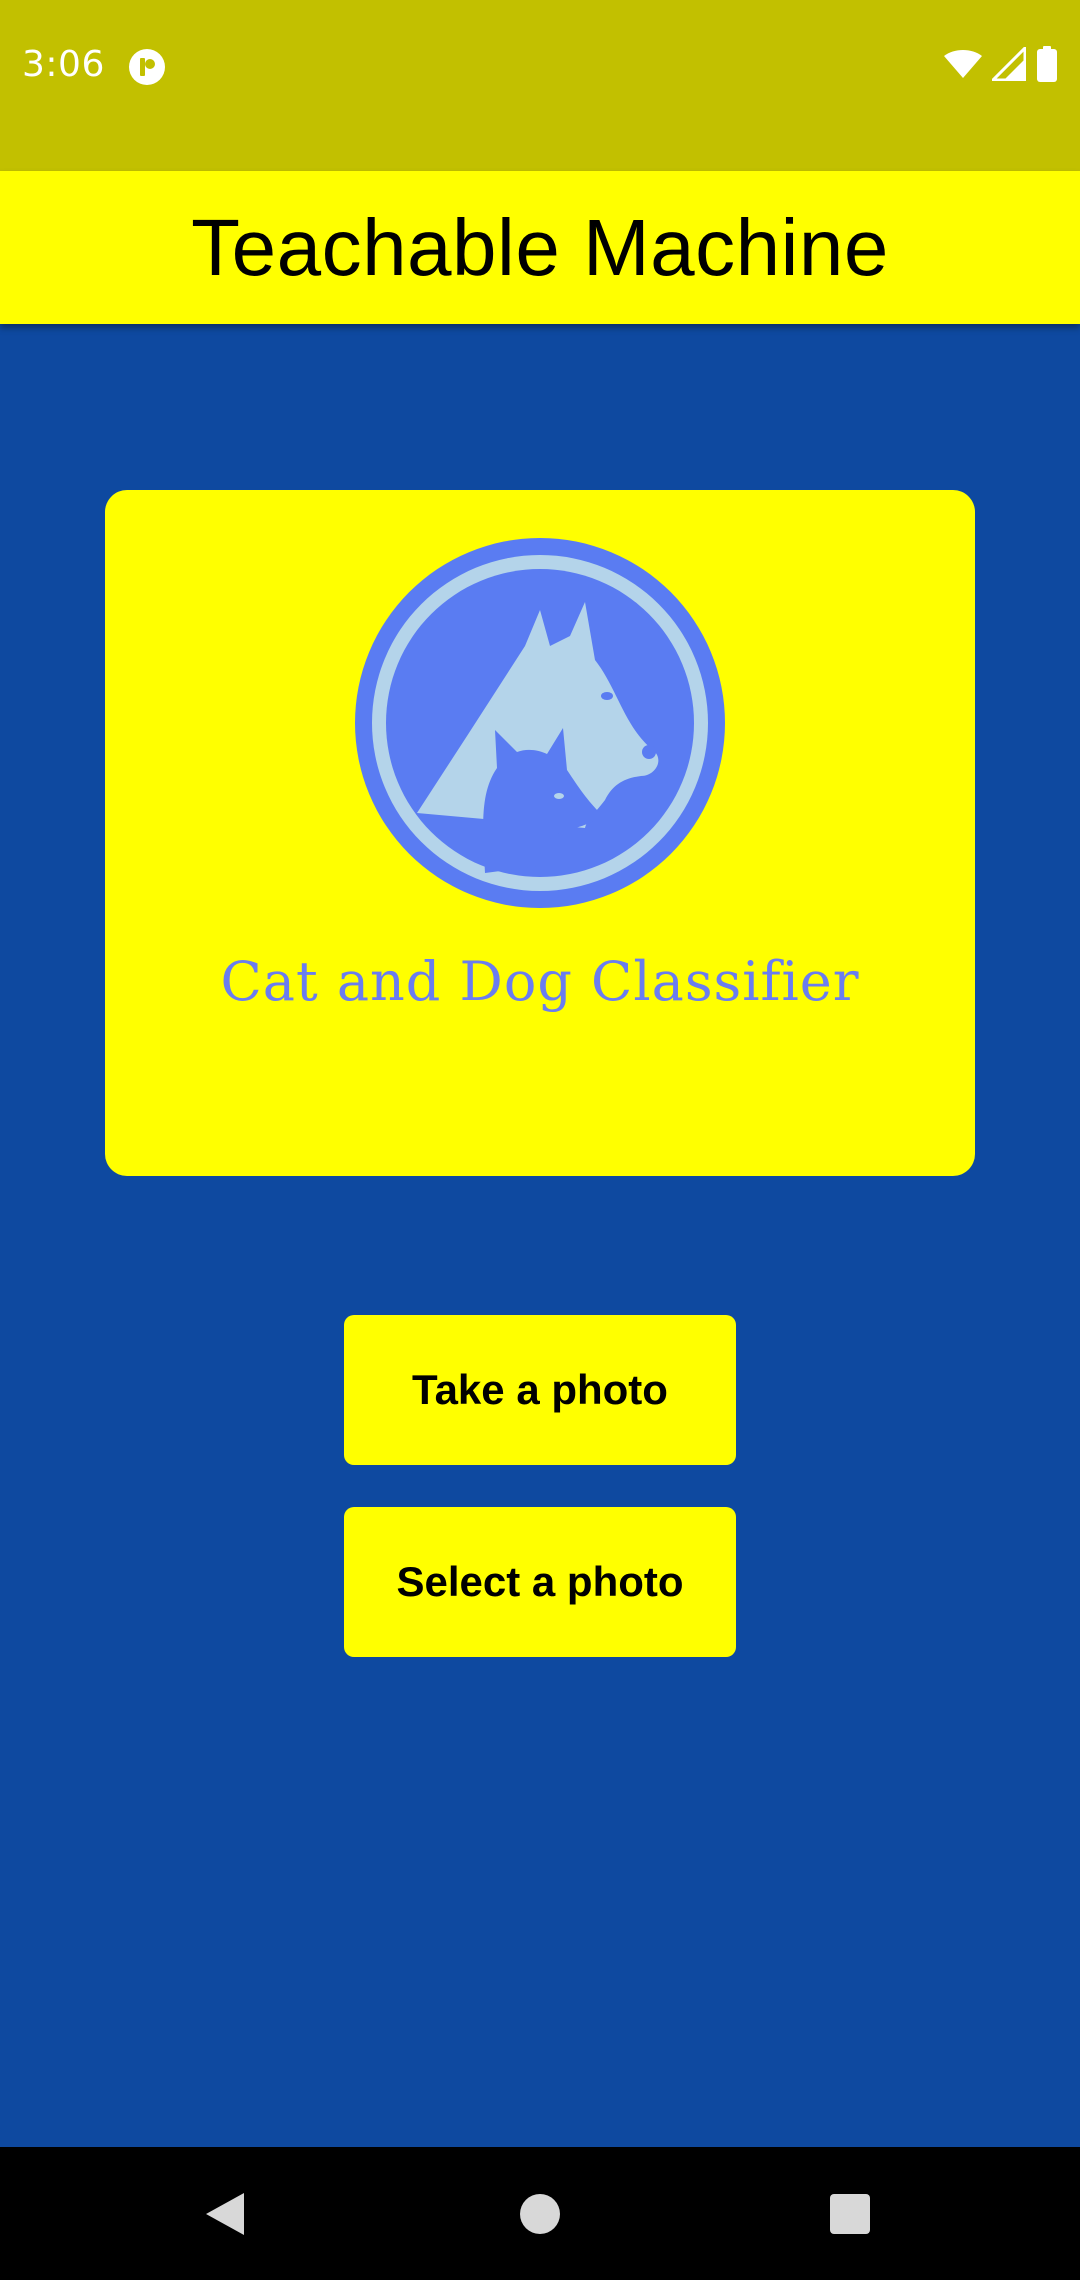 The width and height of the screenshot is (1080, 2280). What do you see at coordinates (540, 723) in the screenshot?
I see `cat-dog-logo-icon` at bounding box center [540, 723].